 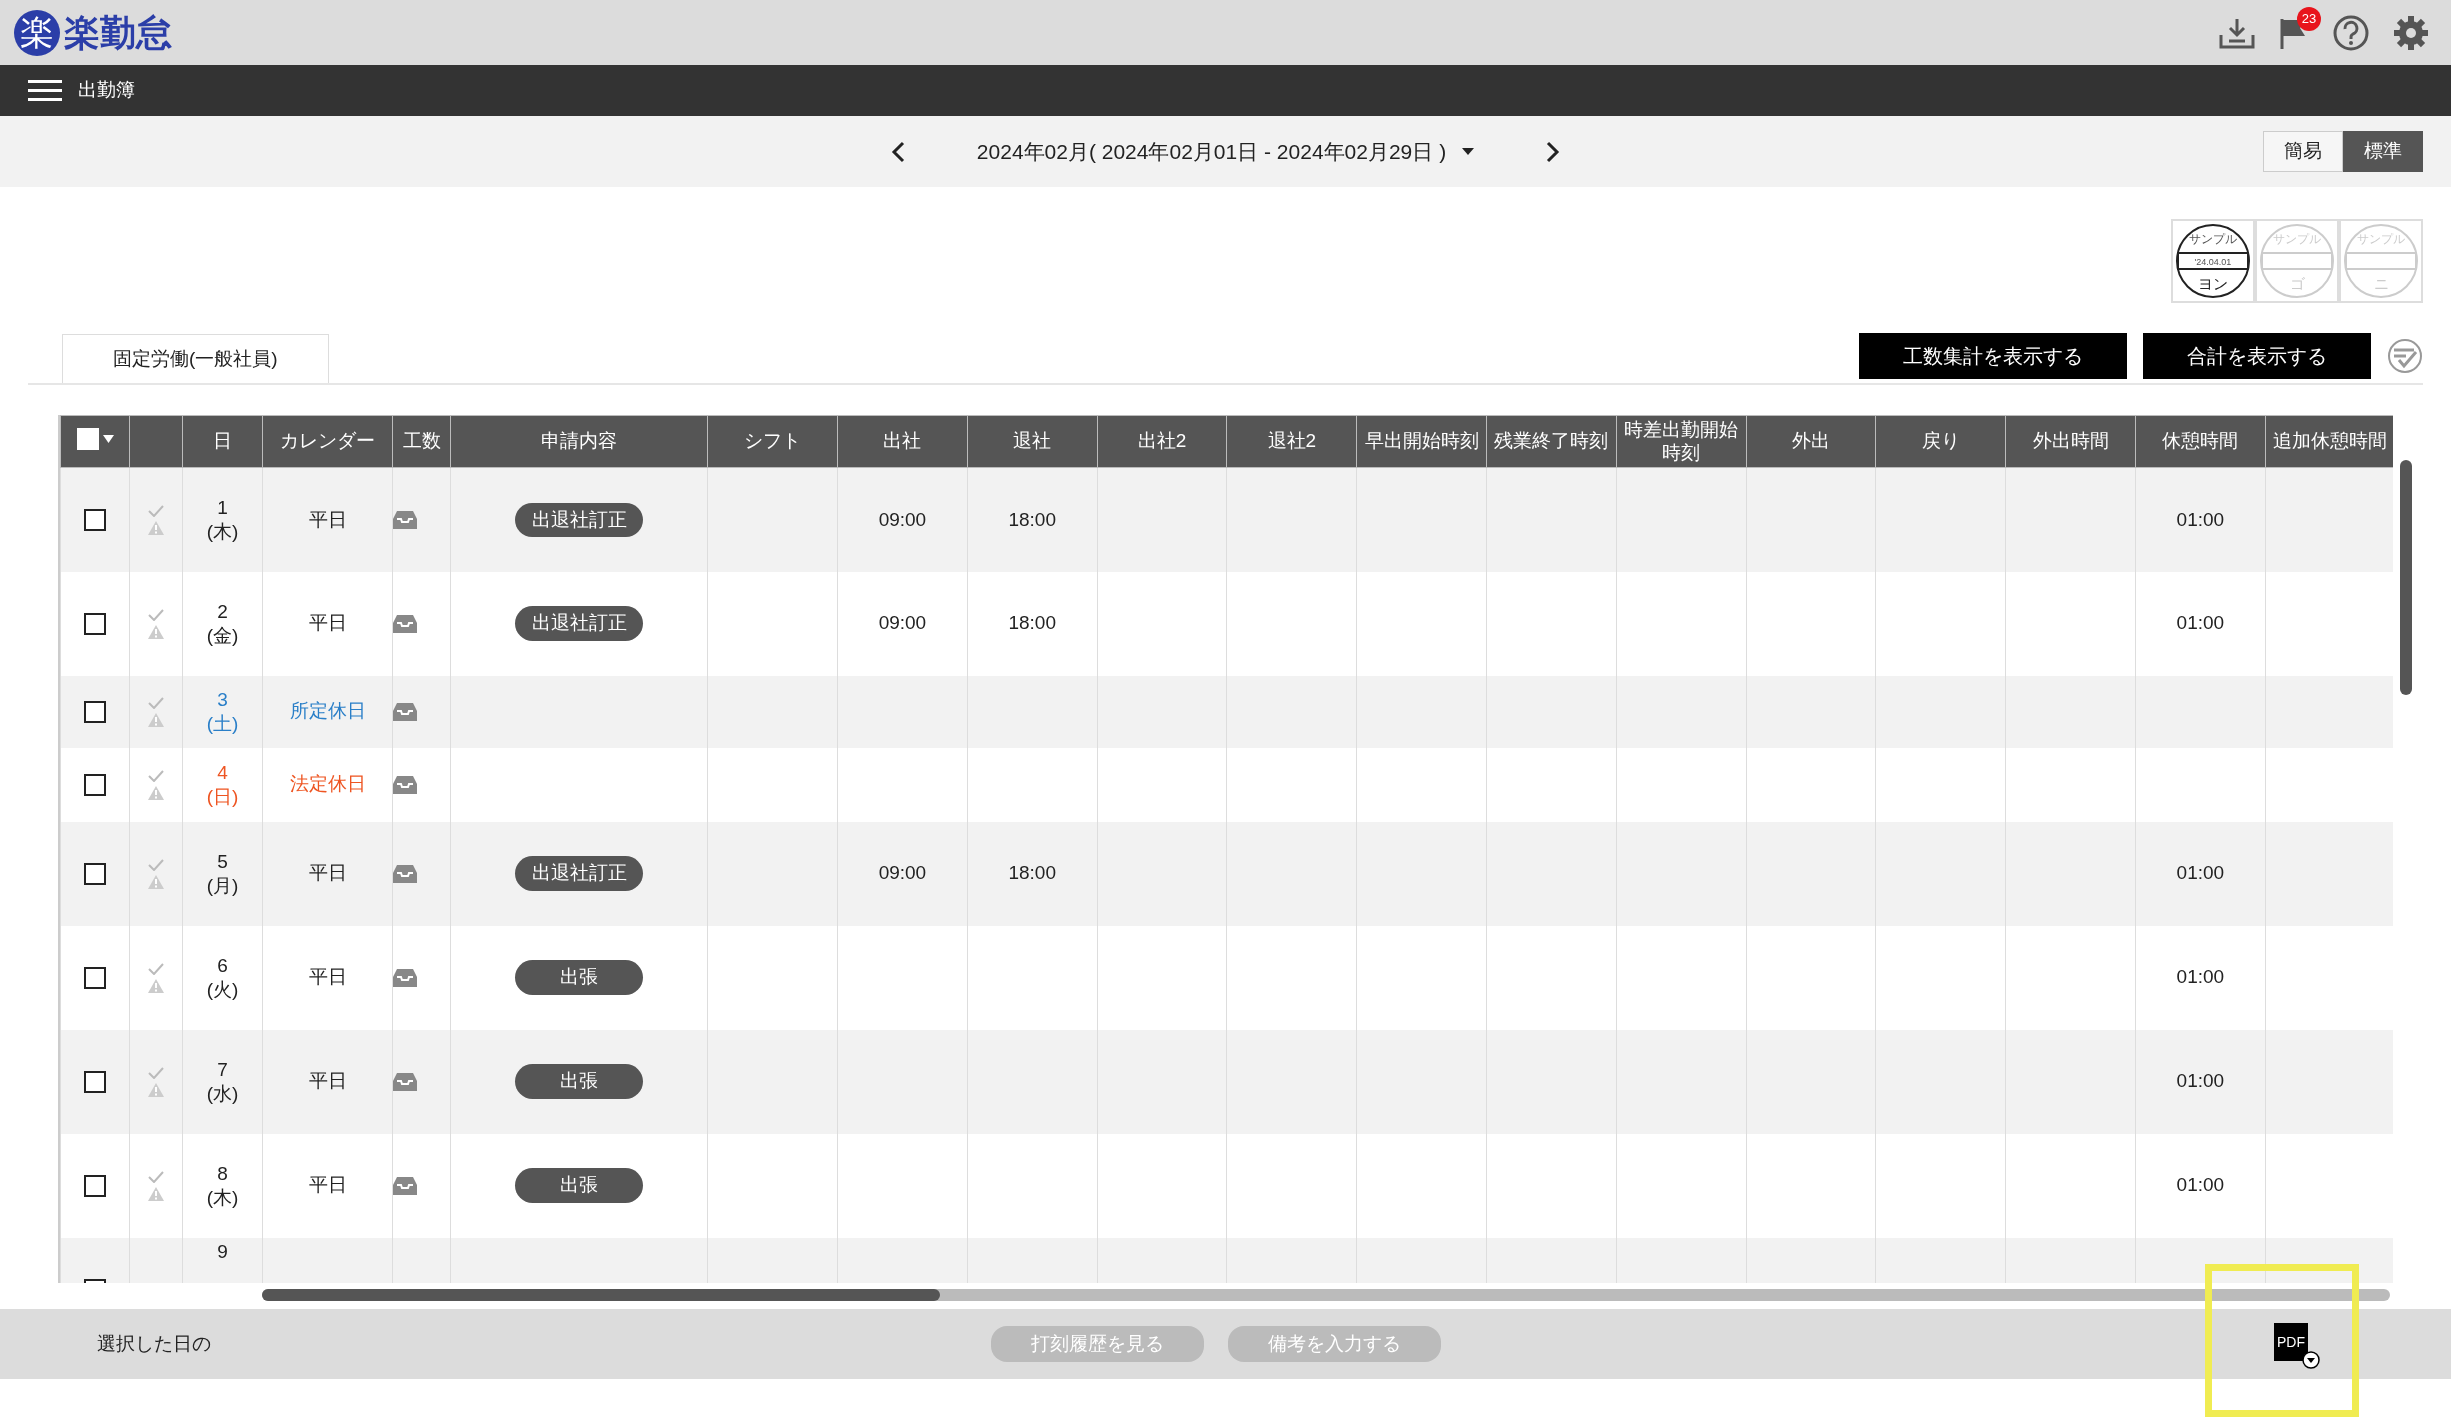 I want to click on column-header: 外出時間, so click(x=2070, y=441).